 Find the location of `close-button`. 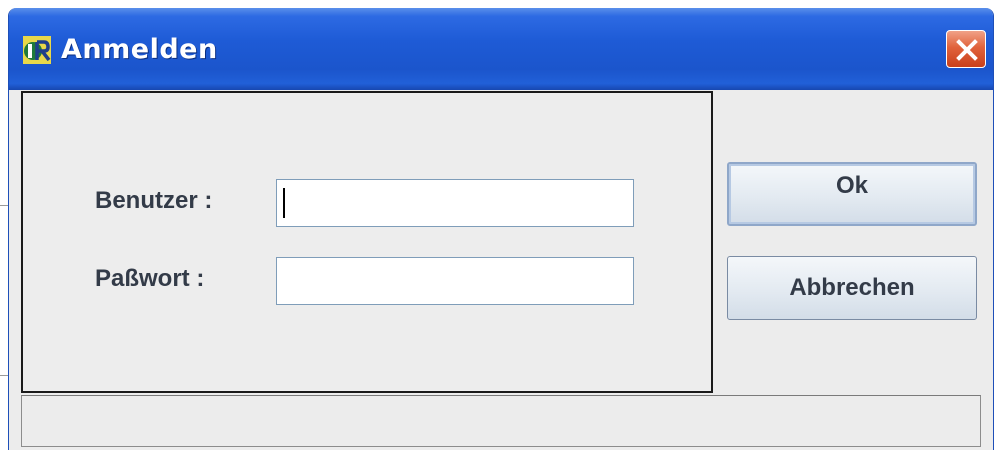

close-button is located at coordinates (966, 49).